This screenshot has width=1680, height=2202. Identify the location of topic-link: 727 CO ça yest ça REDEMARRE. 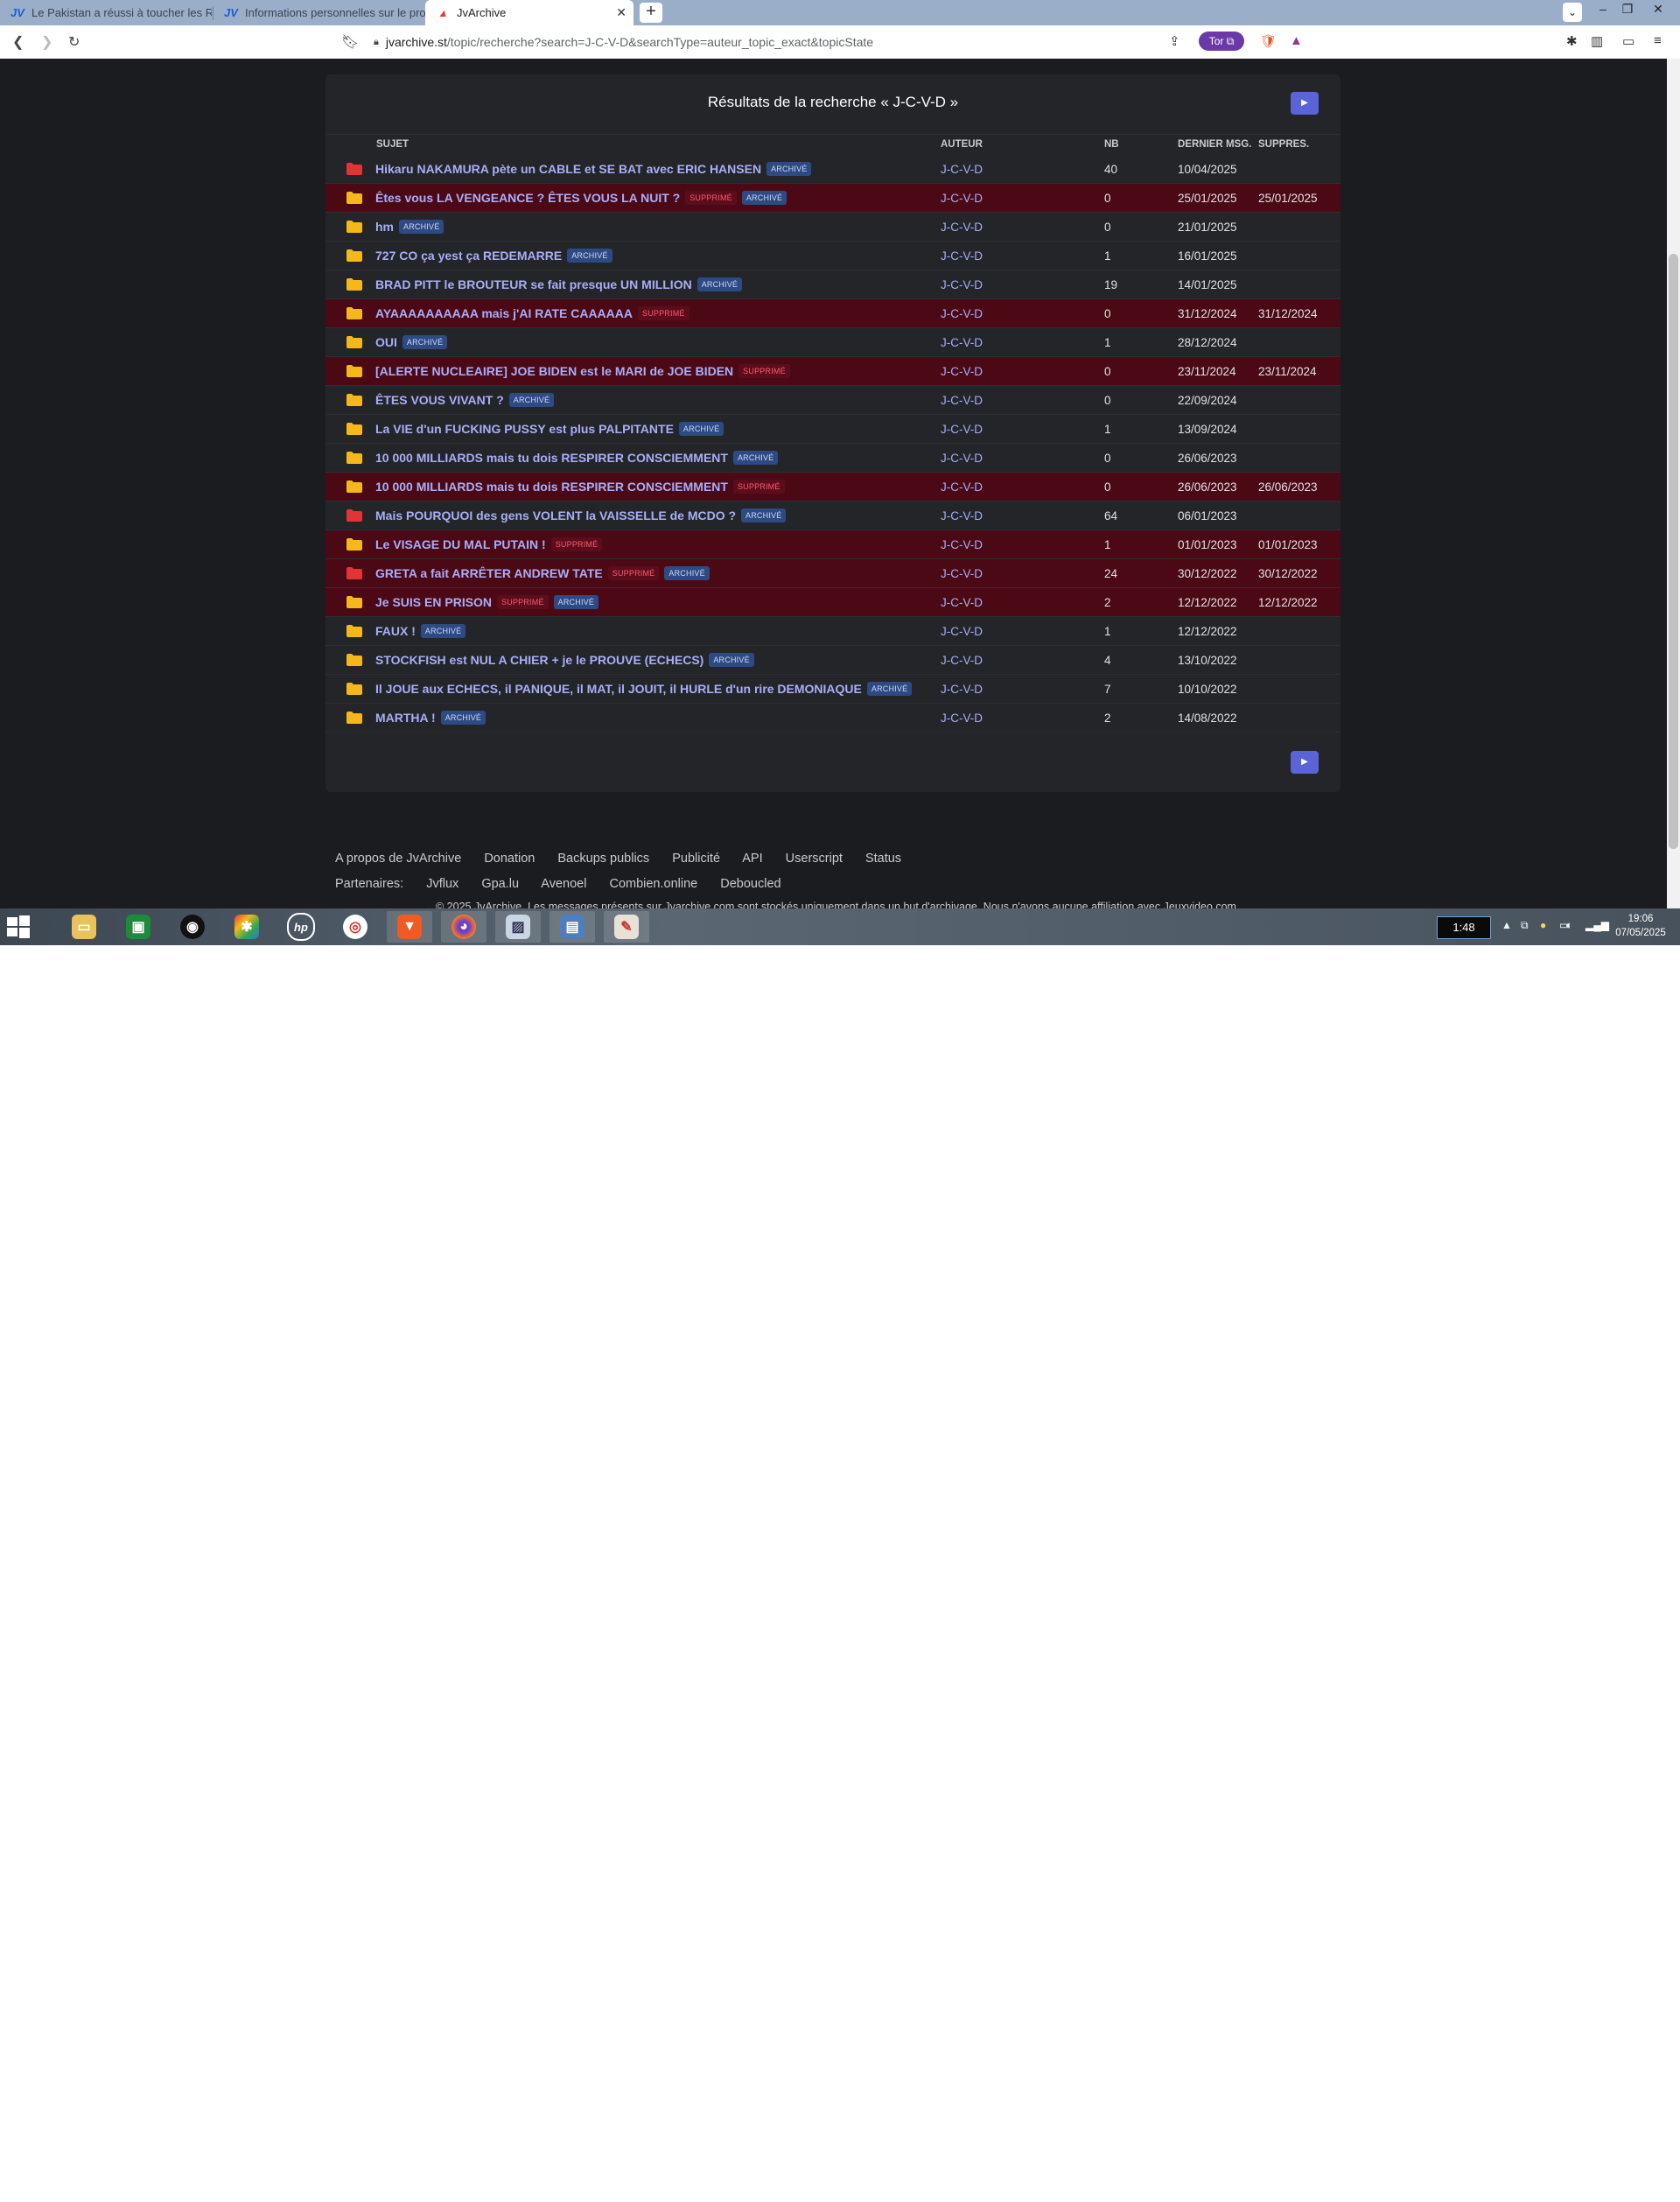
(468, 256).